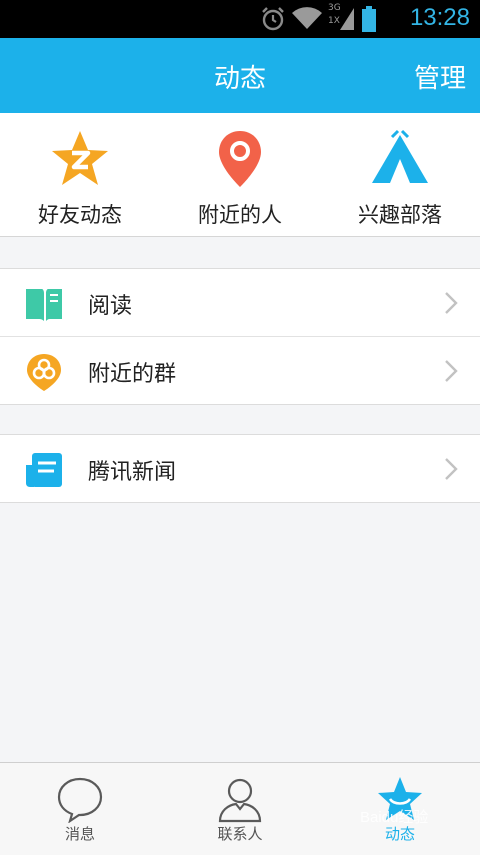  What do you see at coordinates (394, 817) in the screenshot?
I see `watermark-text: Baidu经验` at bounding box center [394, 817].